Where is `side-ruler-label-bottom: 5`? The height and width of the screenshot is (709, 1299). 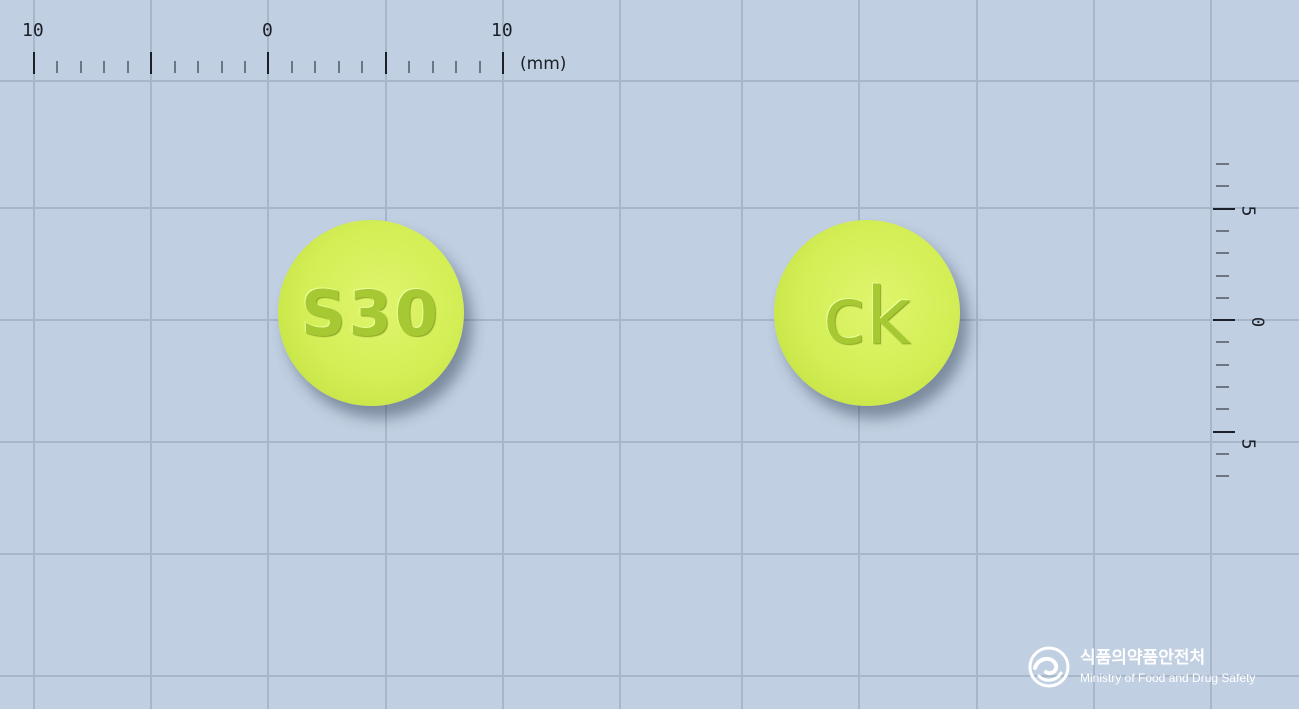 side-ruler-label-bottom: 5 is located at coordinates (1248, 444).